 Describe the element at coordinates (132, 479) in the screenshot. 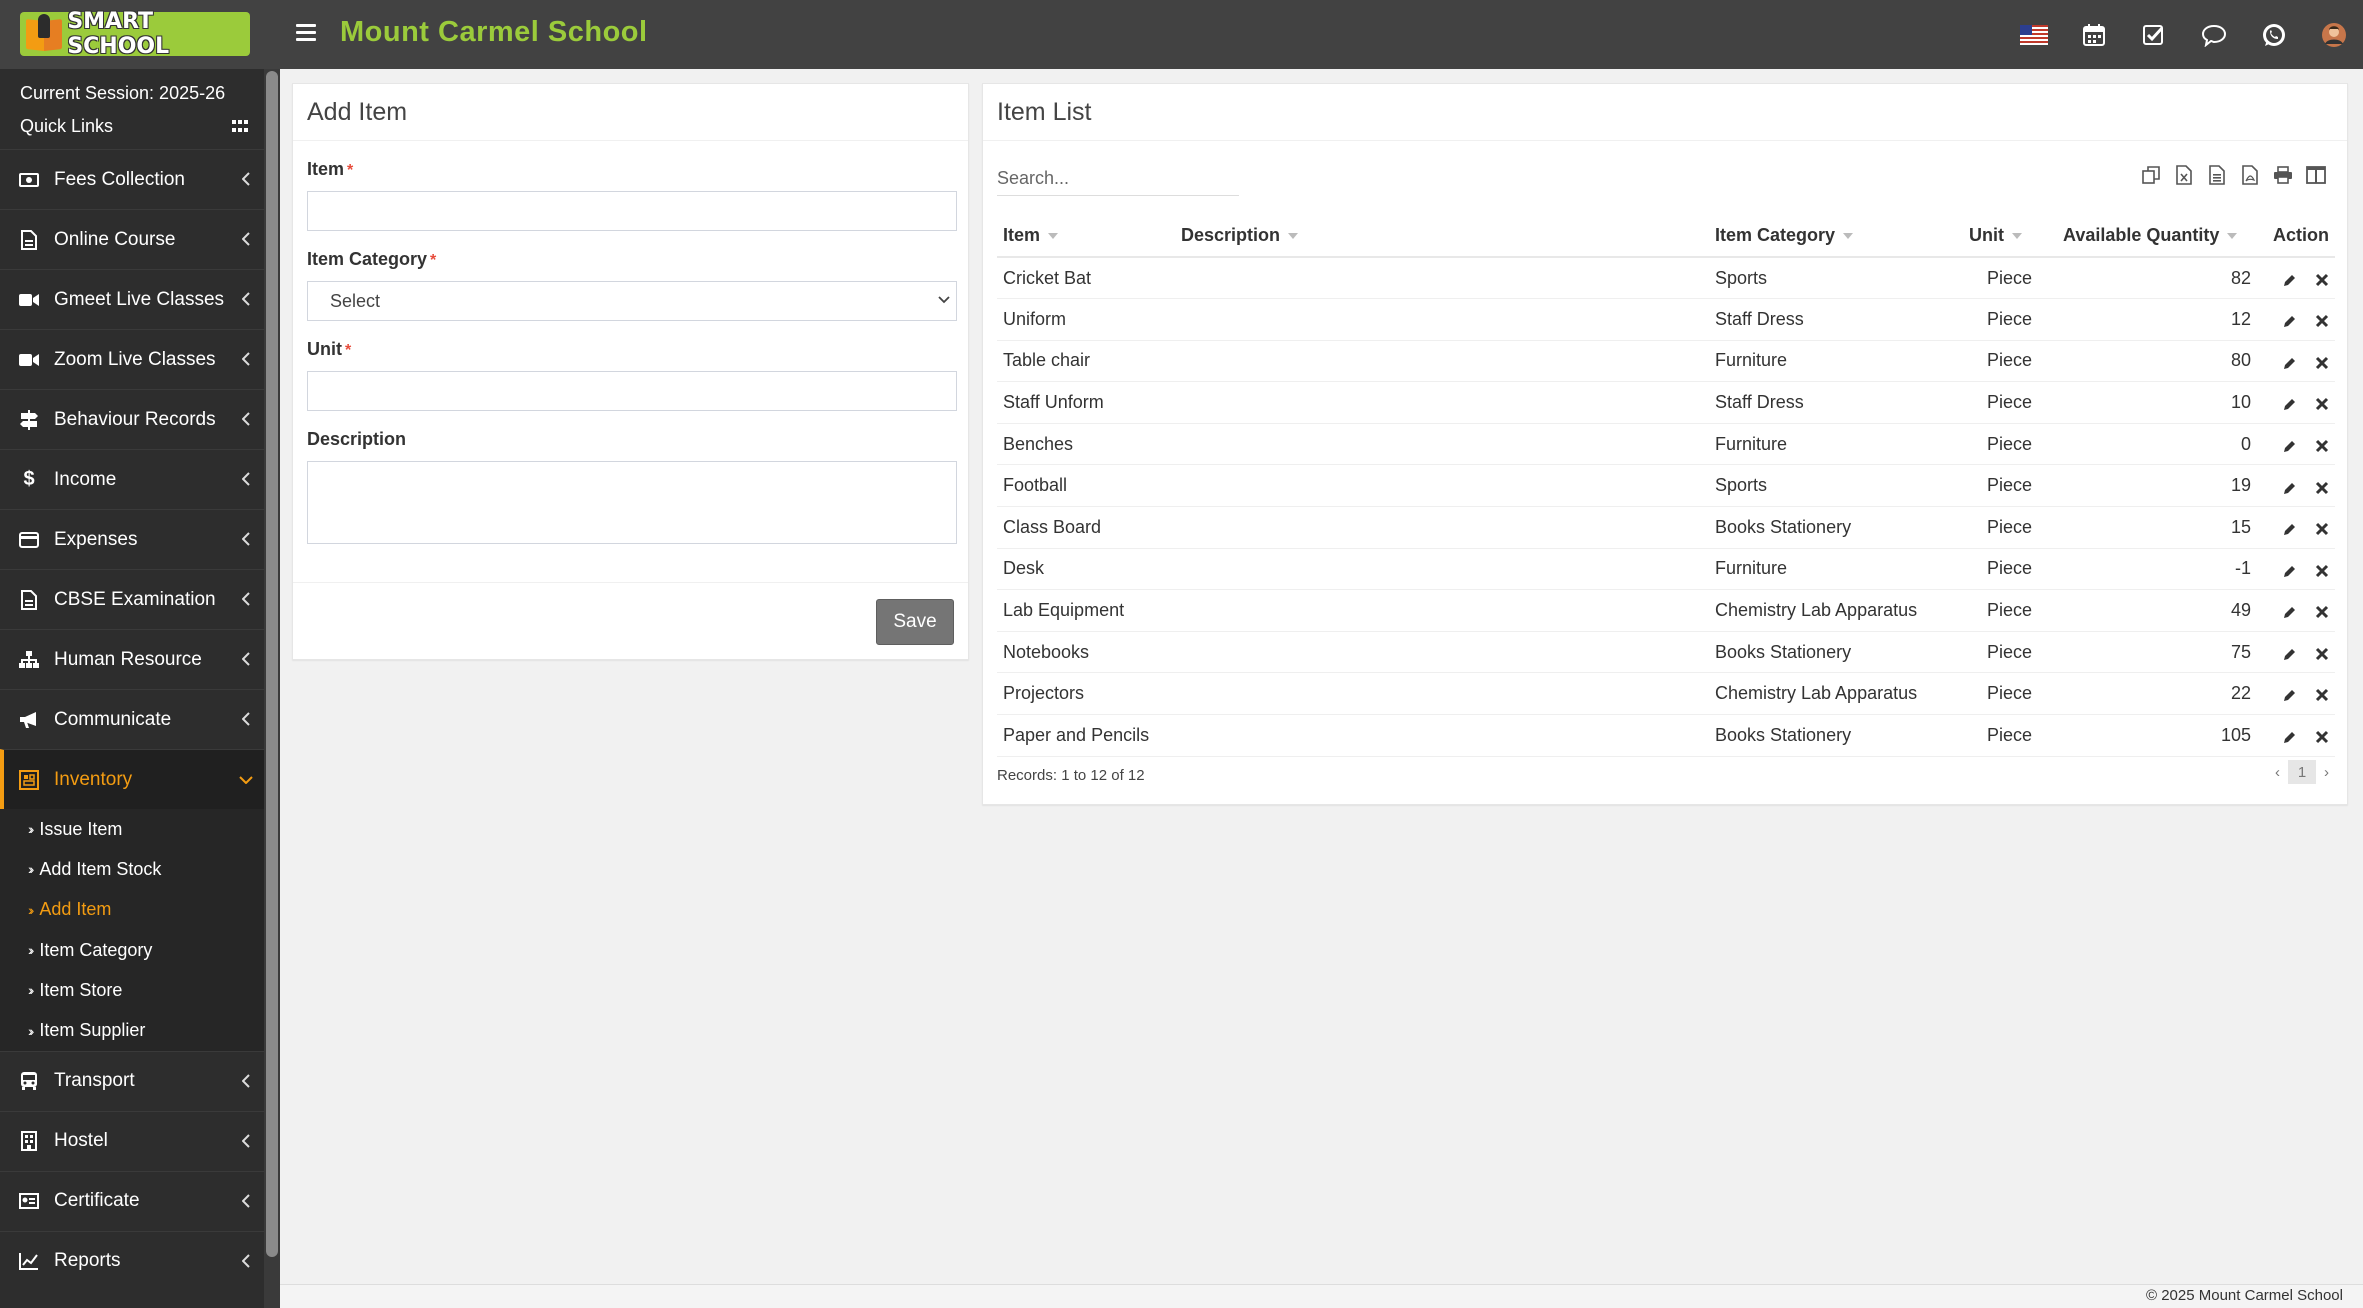

I see `sidebar-item-income: $ Income` at that location.